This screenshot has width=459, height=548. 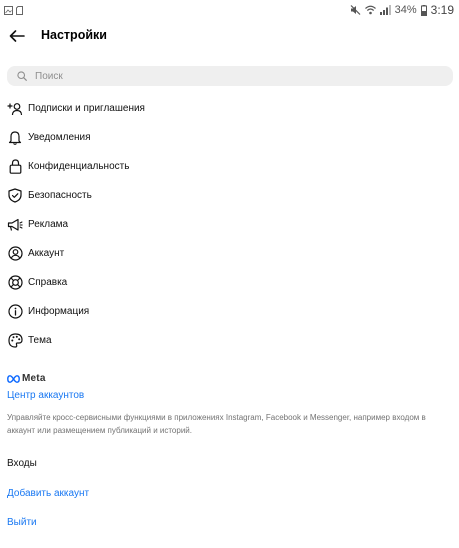 I want to click on battery-icon, so click(x=423, y=10).